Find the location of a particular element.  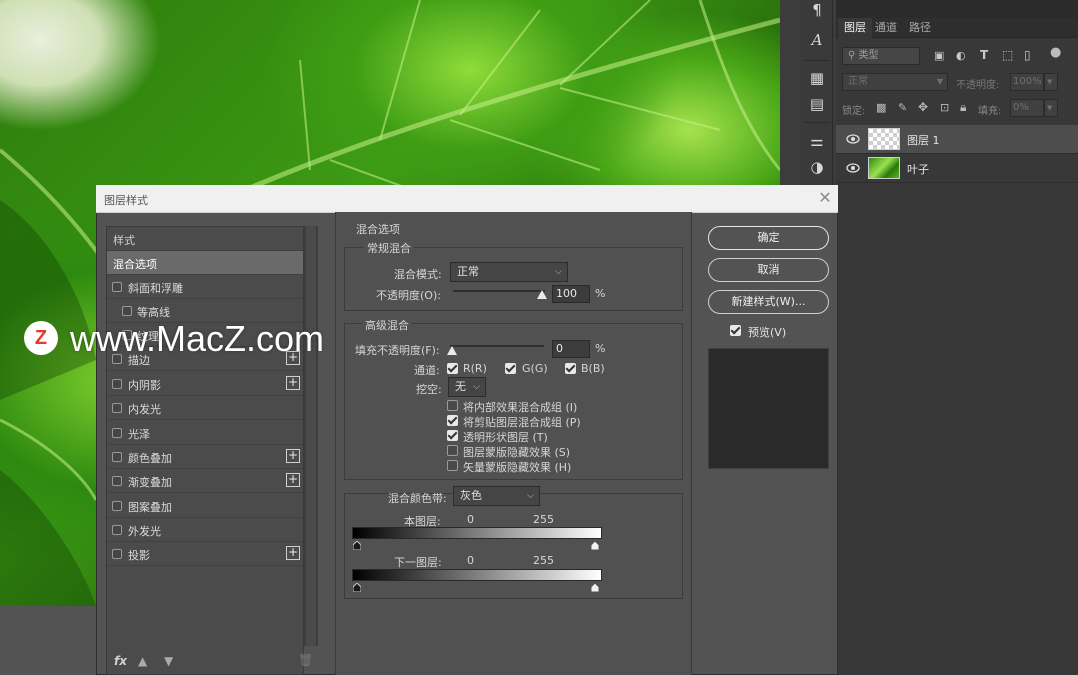

filter-toggle-icon: ● is located at coordinates (1055, 52).